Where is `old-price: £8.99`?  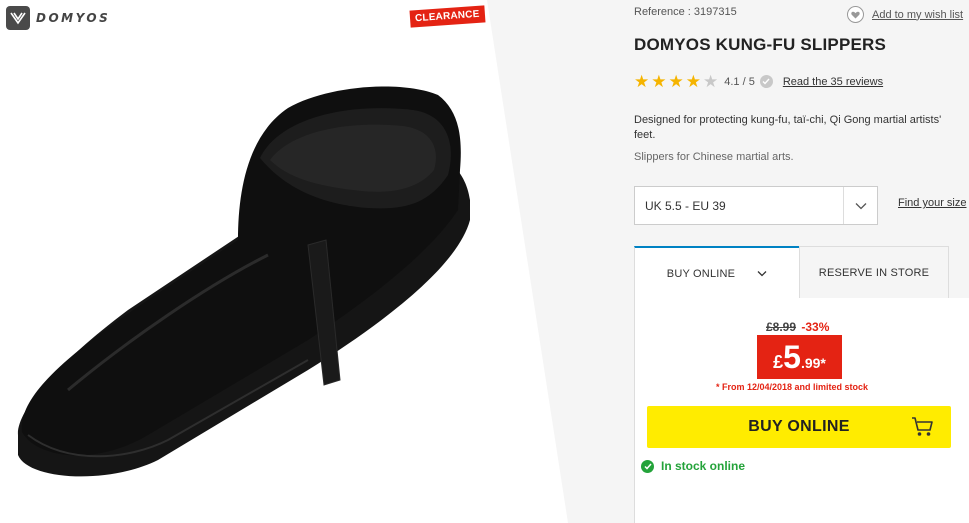
old-price: £8.99 is located at coordinates (781, 327).